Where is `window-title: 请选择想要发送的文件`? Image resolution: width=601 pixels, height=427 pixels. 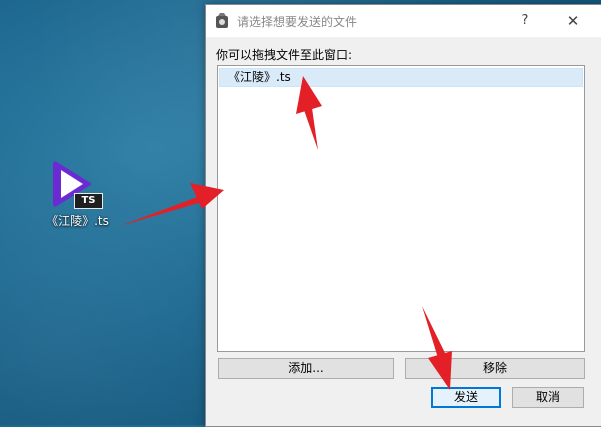 window-title: 请选择想要发送的文件 is located at coordinates (297, 22).